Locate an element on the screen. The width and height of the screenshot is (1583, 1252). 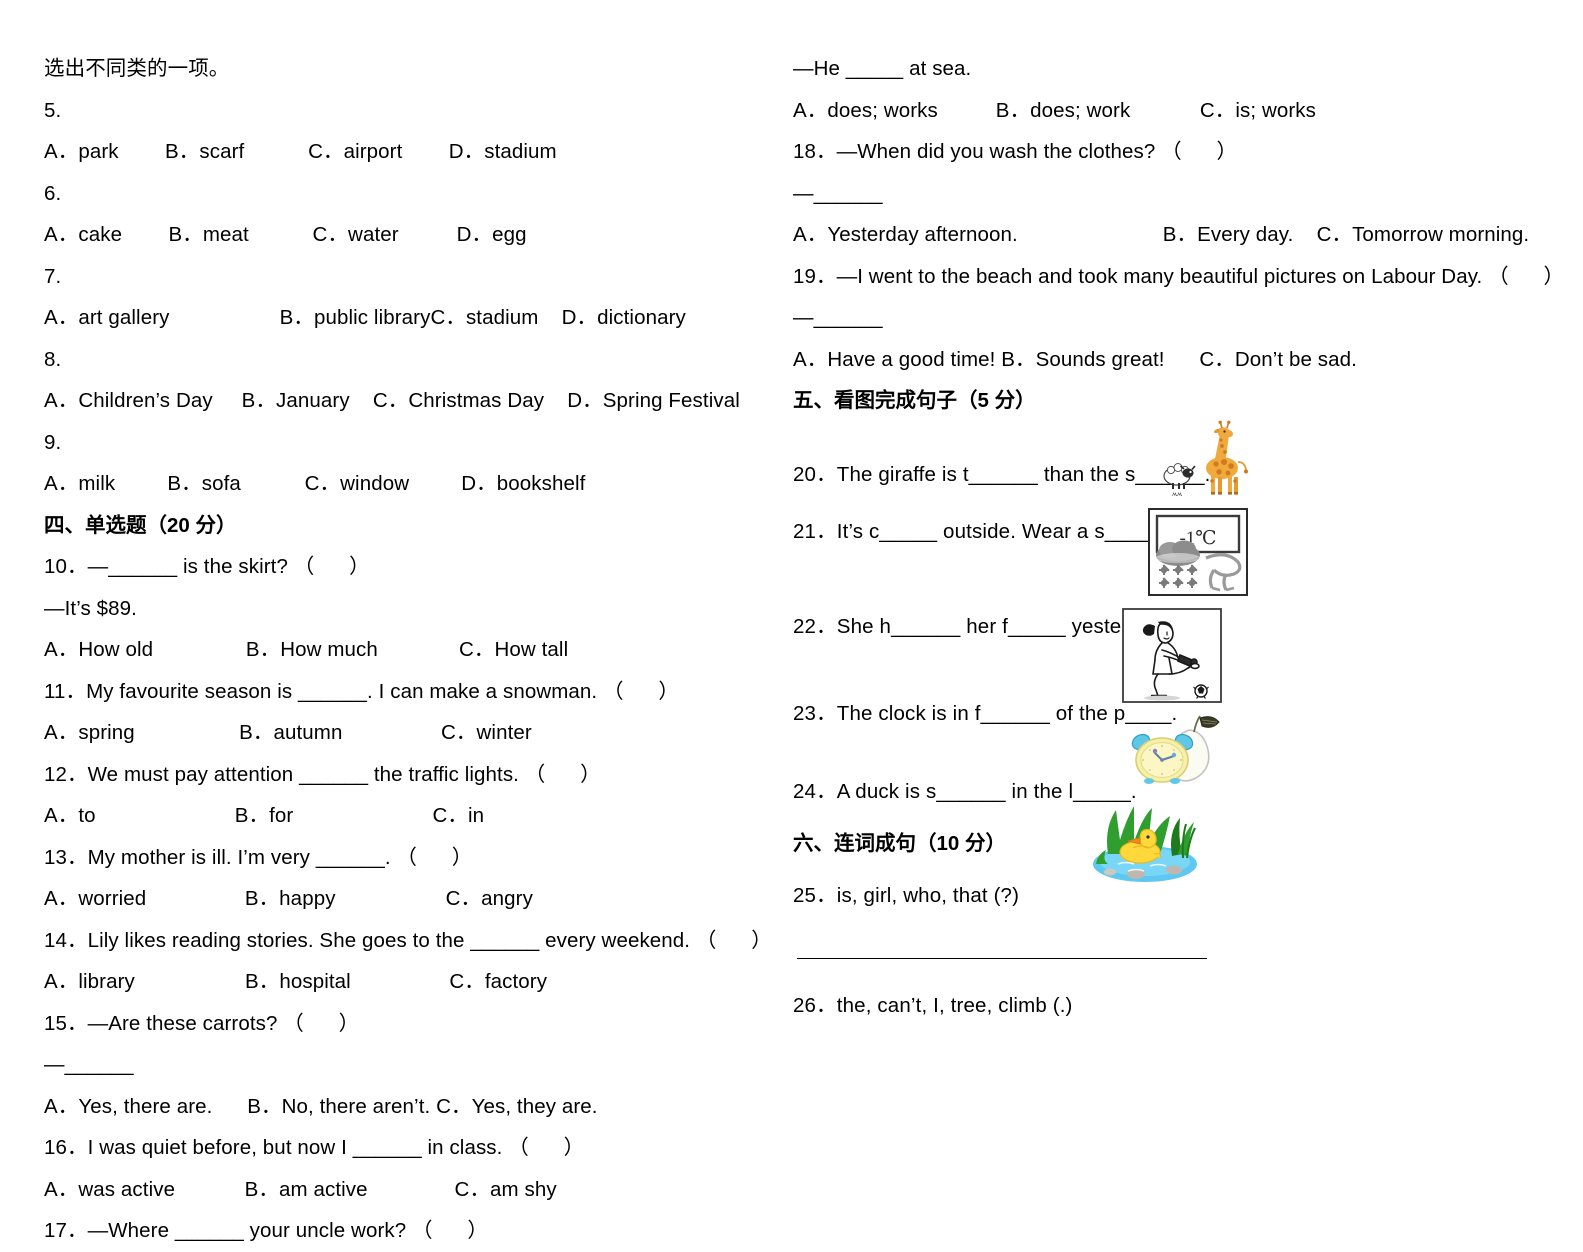
question-number: 24． is located at coordinates (815, 791).